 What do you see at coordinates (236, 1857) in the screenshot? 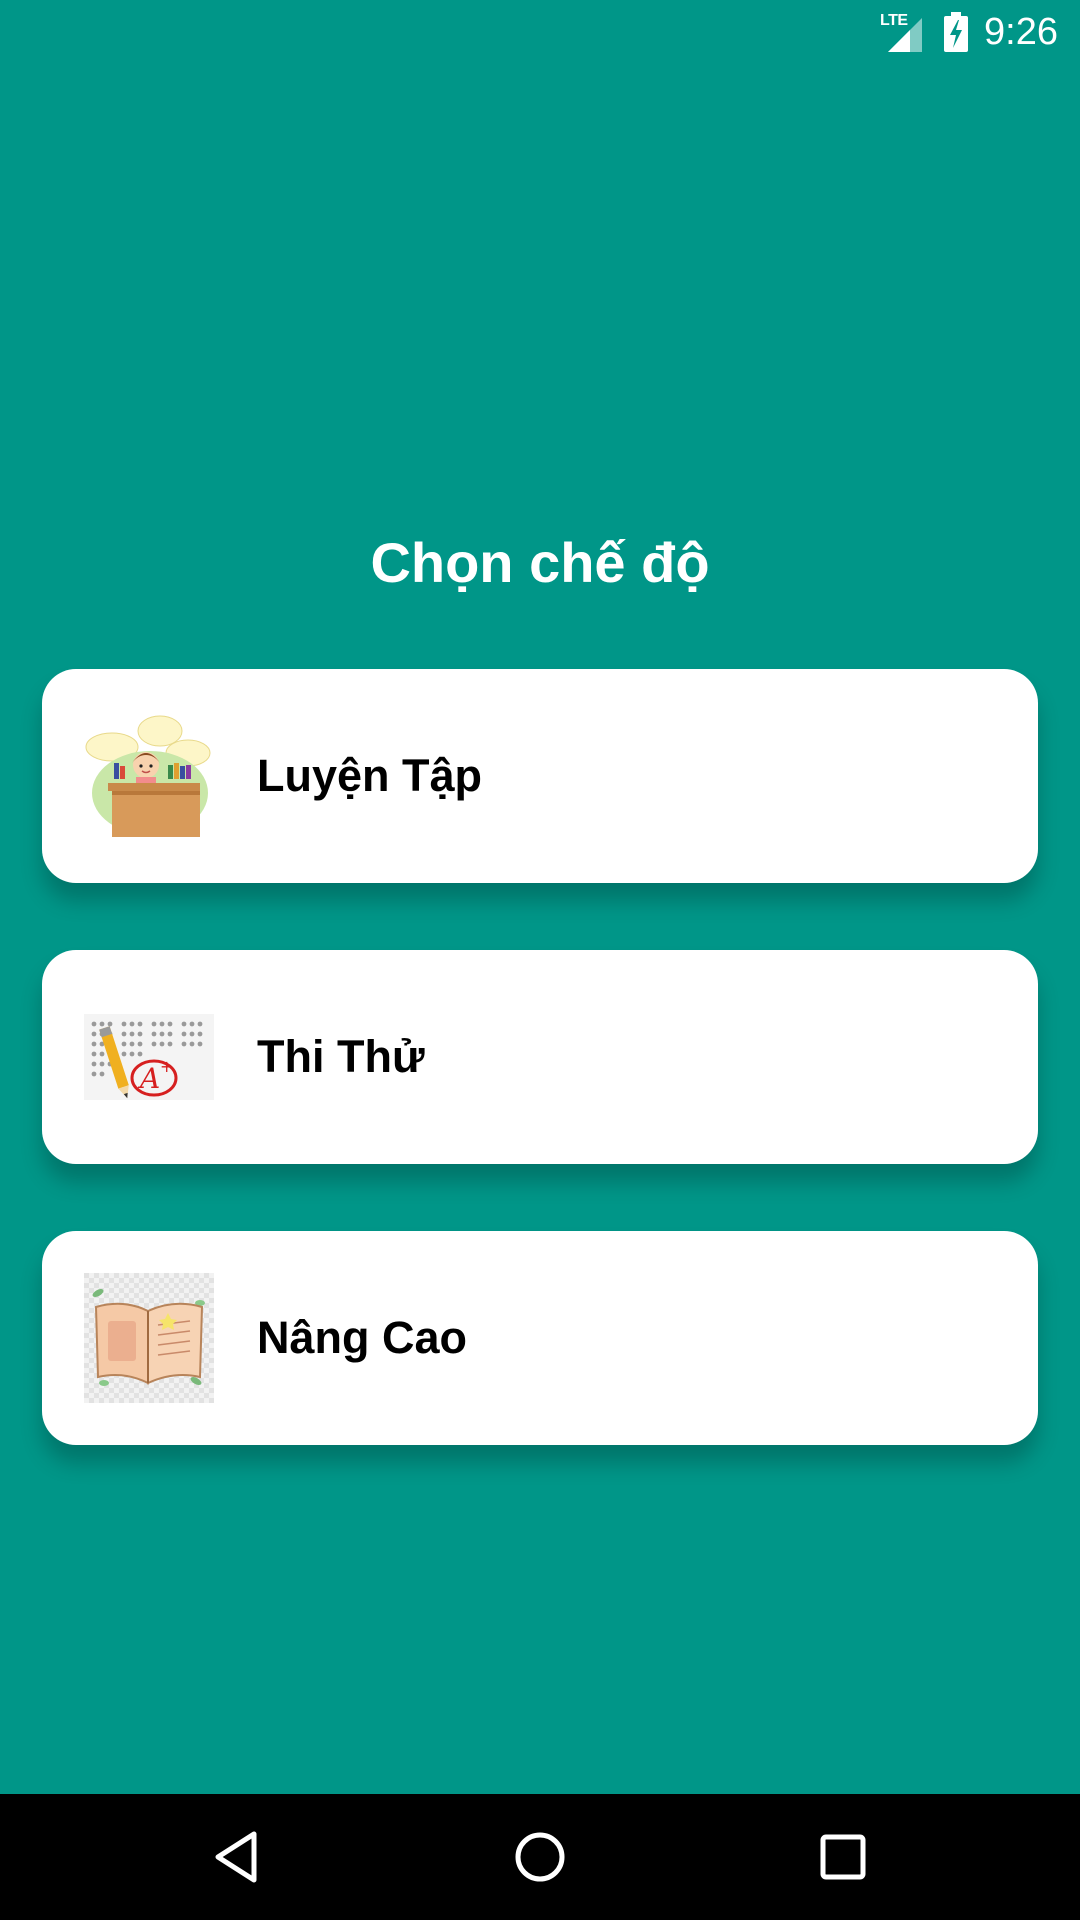
I see `back-icon` at bounding box center [236, 1857].